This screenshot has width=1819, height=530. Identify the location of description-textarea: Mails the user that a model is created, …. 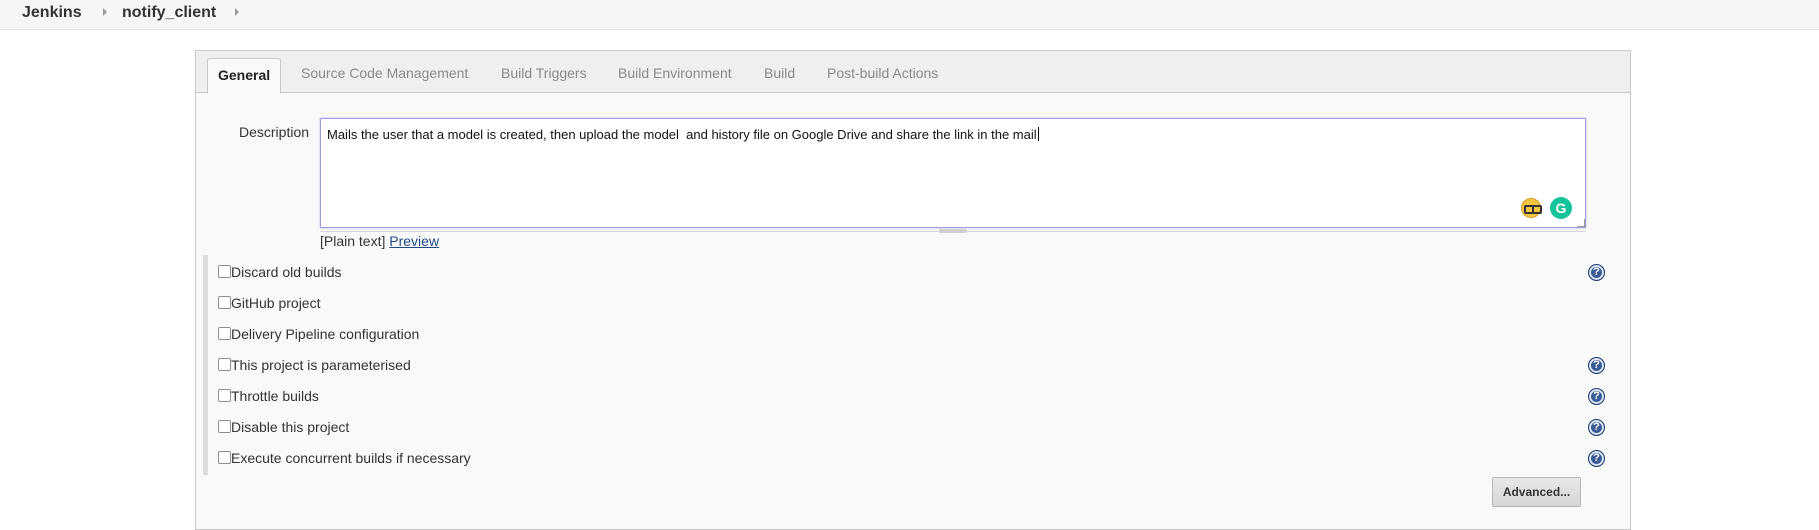
(953, 173).